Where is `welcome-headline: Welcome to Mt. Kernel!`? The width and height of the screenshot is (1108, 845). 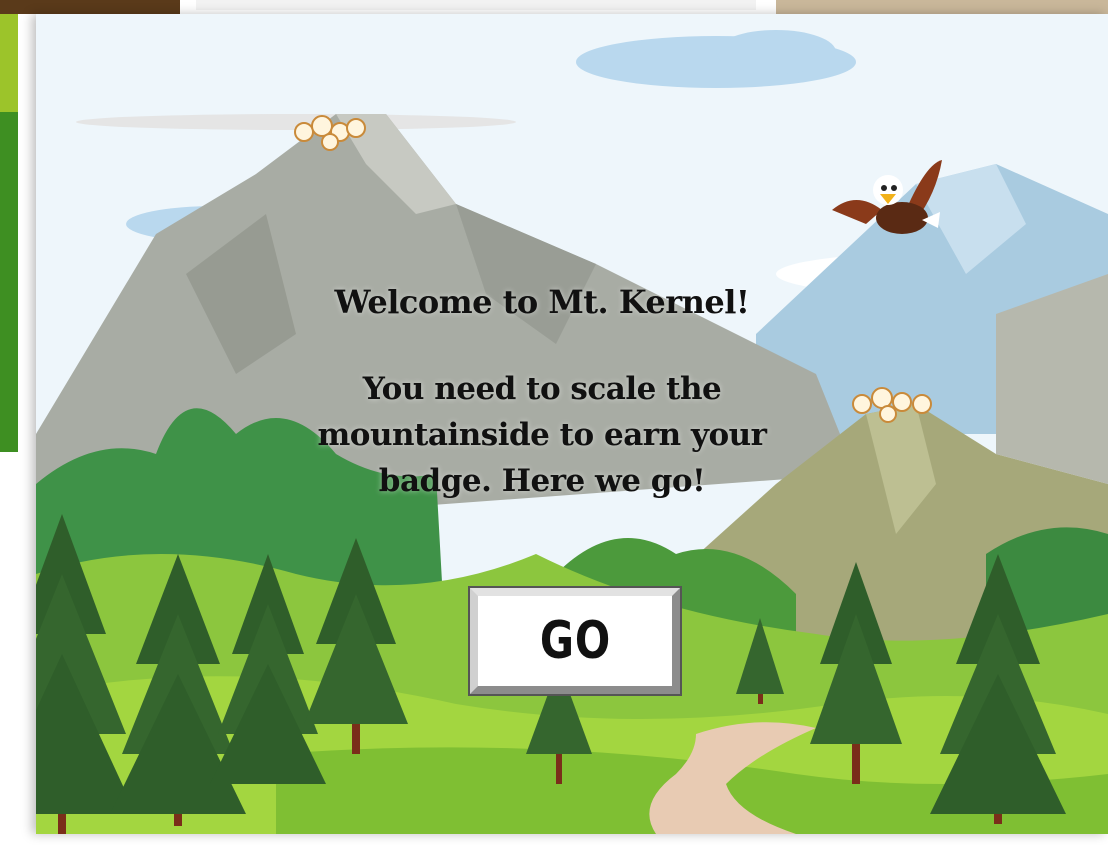
welcome-headline: Welcome to Mt. Kernel! is located at coordinates (542, 302).